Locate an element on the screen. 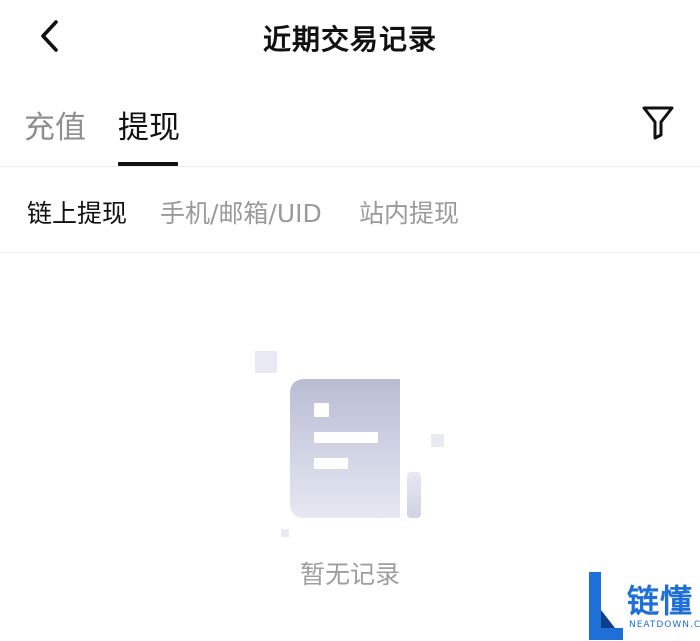 The width and height of the screenshot is (700, 641). header: 近期交易记录 is located at coordinates (350, 37).